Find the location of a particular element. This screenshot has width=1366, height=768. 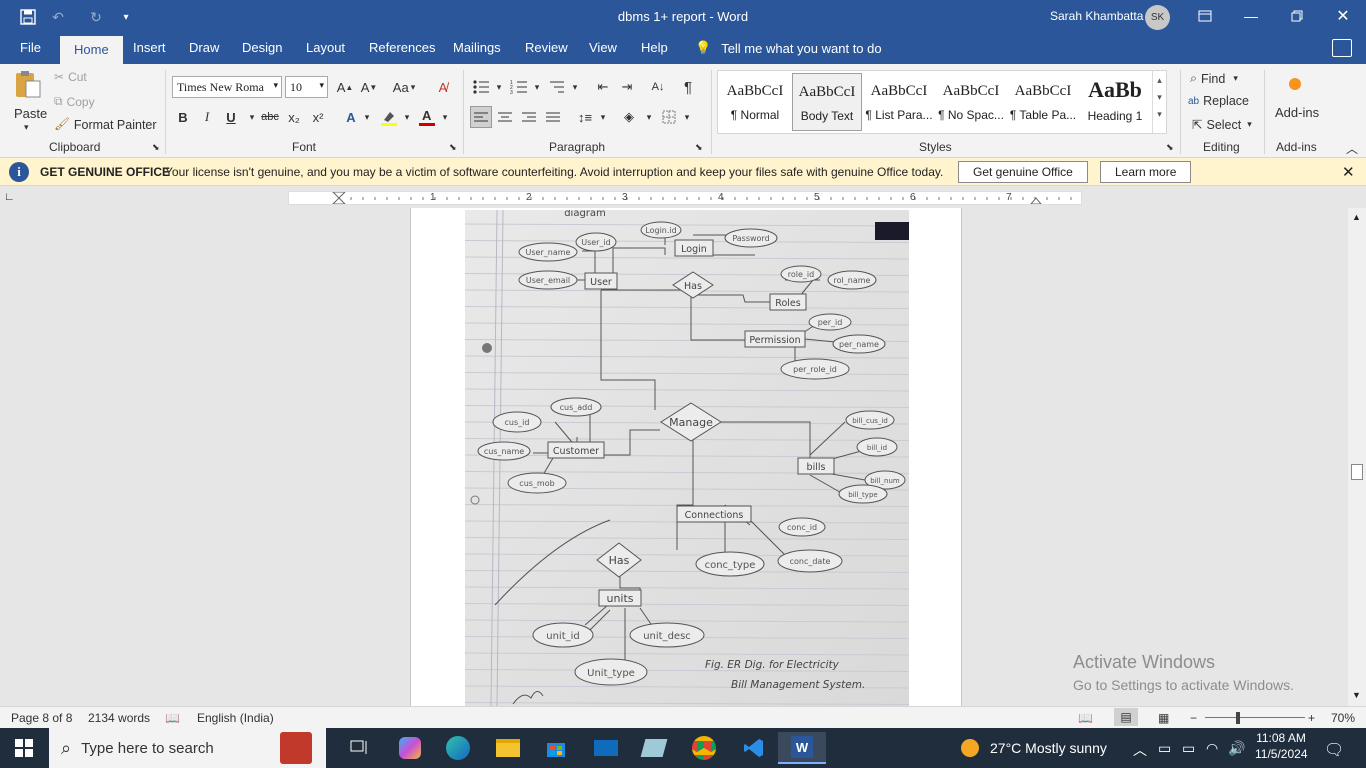

add-ins-button: Add-ins is located at coordinates (1297, 112).